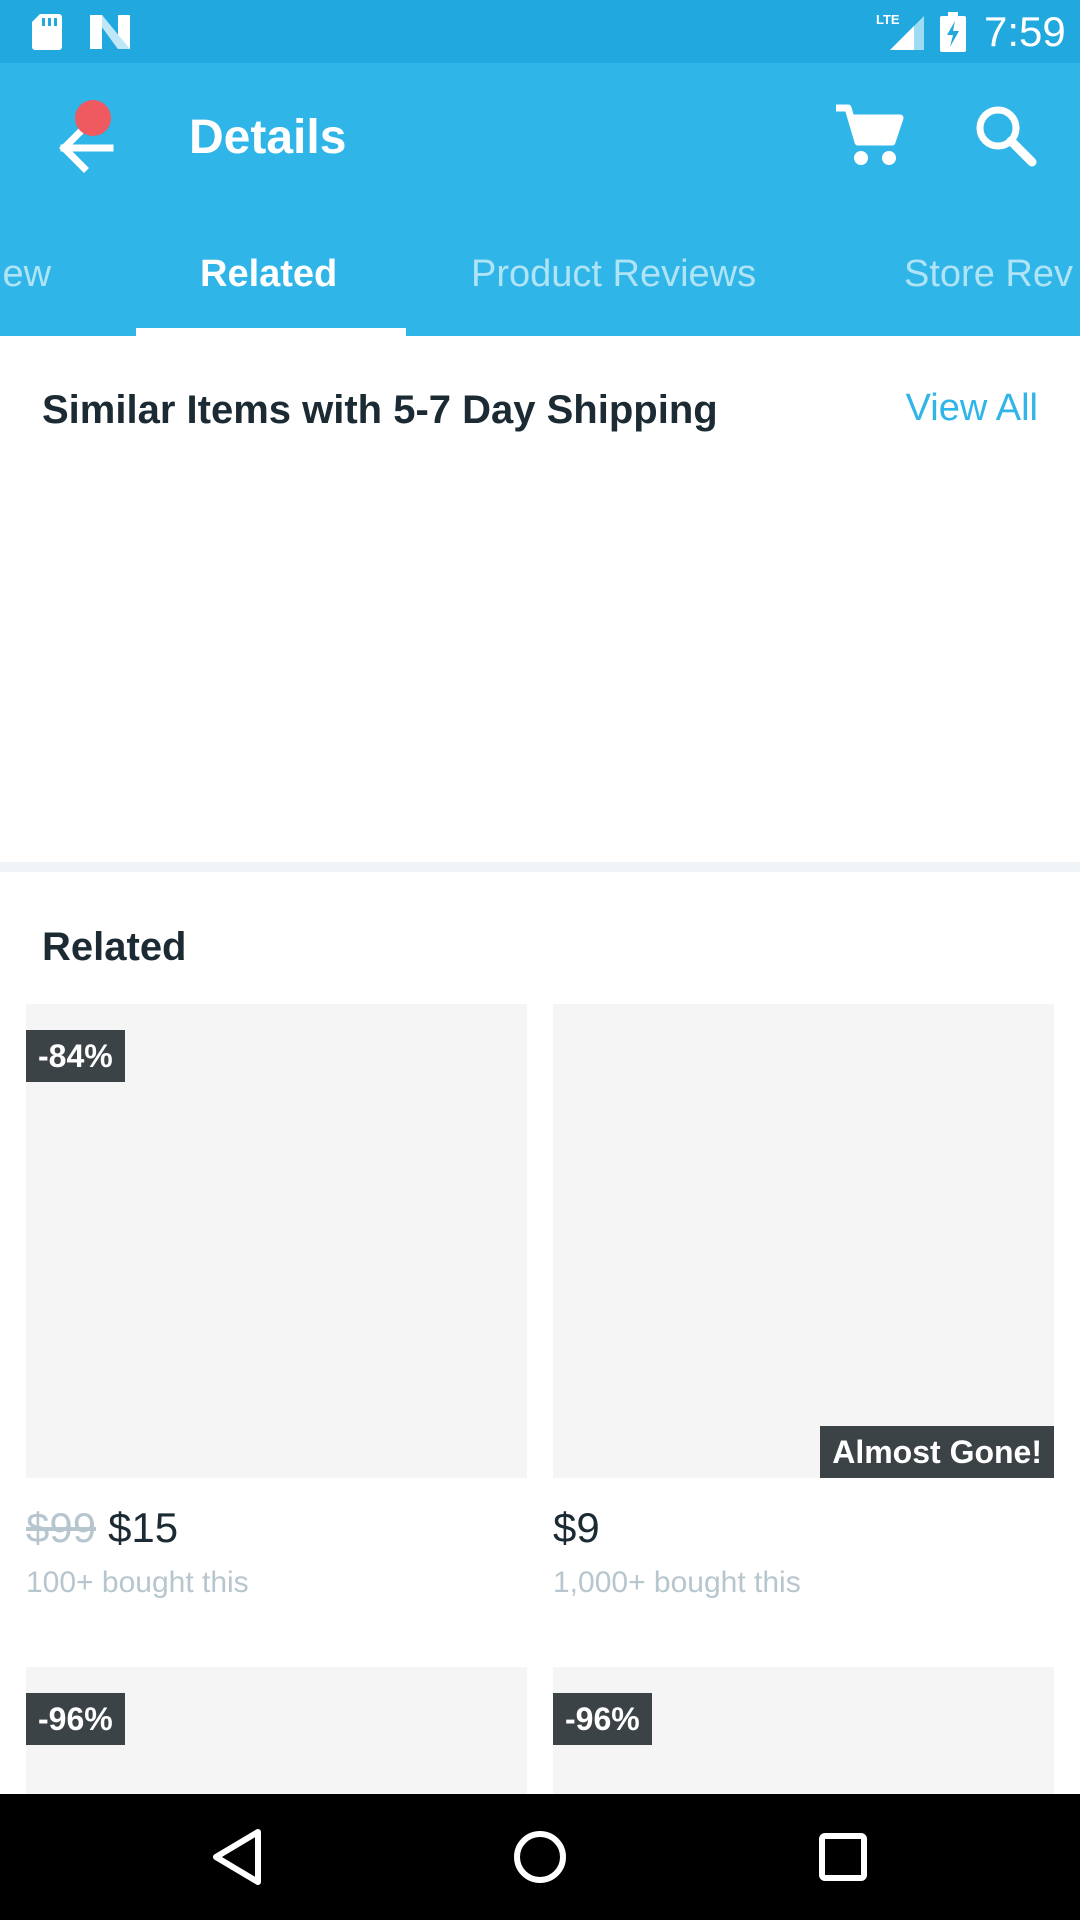 The image size is (1080, 1920). What do you see at coordinates (137, 1582) in the screenshot?
I see `bought-count: 100+ bought this` at bounding box center [137, 1582].